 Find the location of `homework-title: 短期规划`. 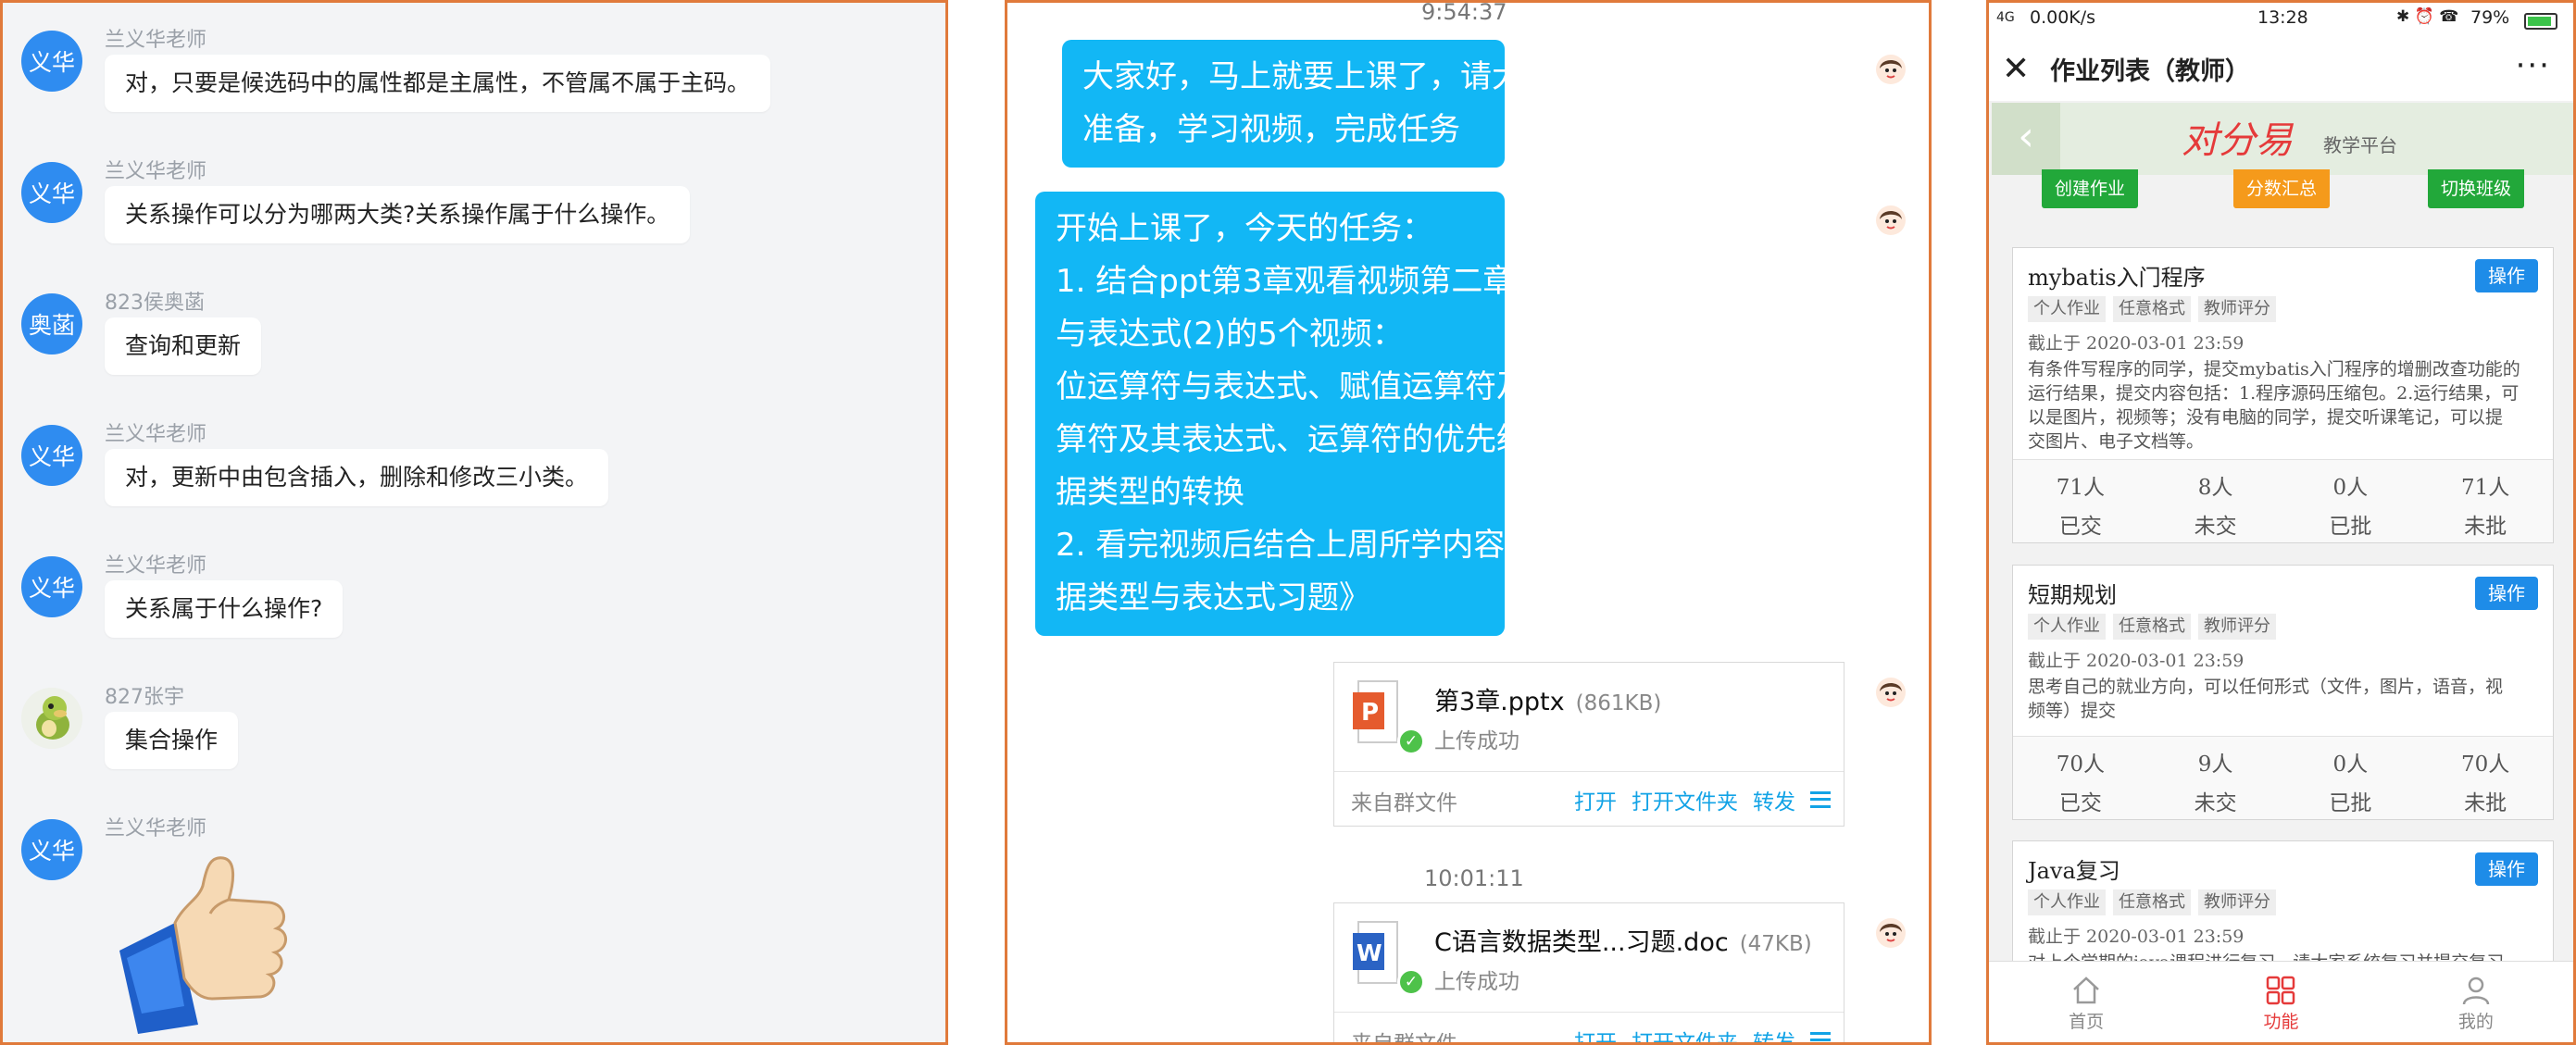

homework-title: 短期规划 is located at coordinates (2073, 593).